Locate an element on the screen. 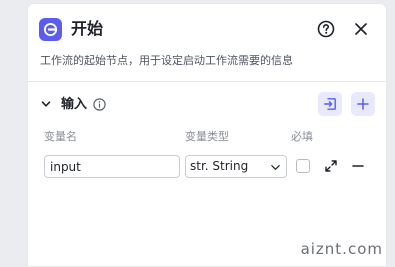 This screenshot has height=267, width=395. info-circle-icon is located at coordinates (99, 104).